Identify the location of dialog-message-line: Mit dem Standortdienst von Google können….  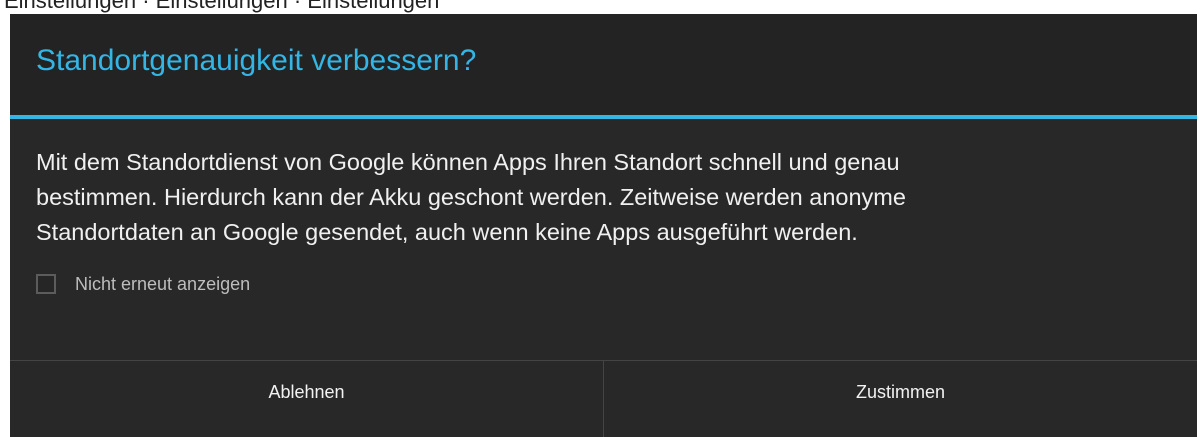
(468, 162).